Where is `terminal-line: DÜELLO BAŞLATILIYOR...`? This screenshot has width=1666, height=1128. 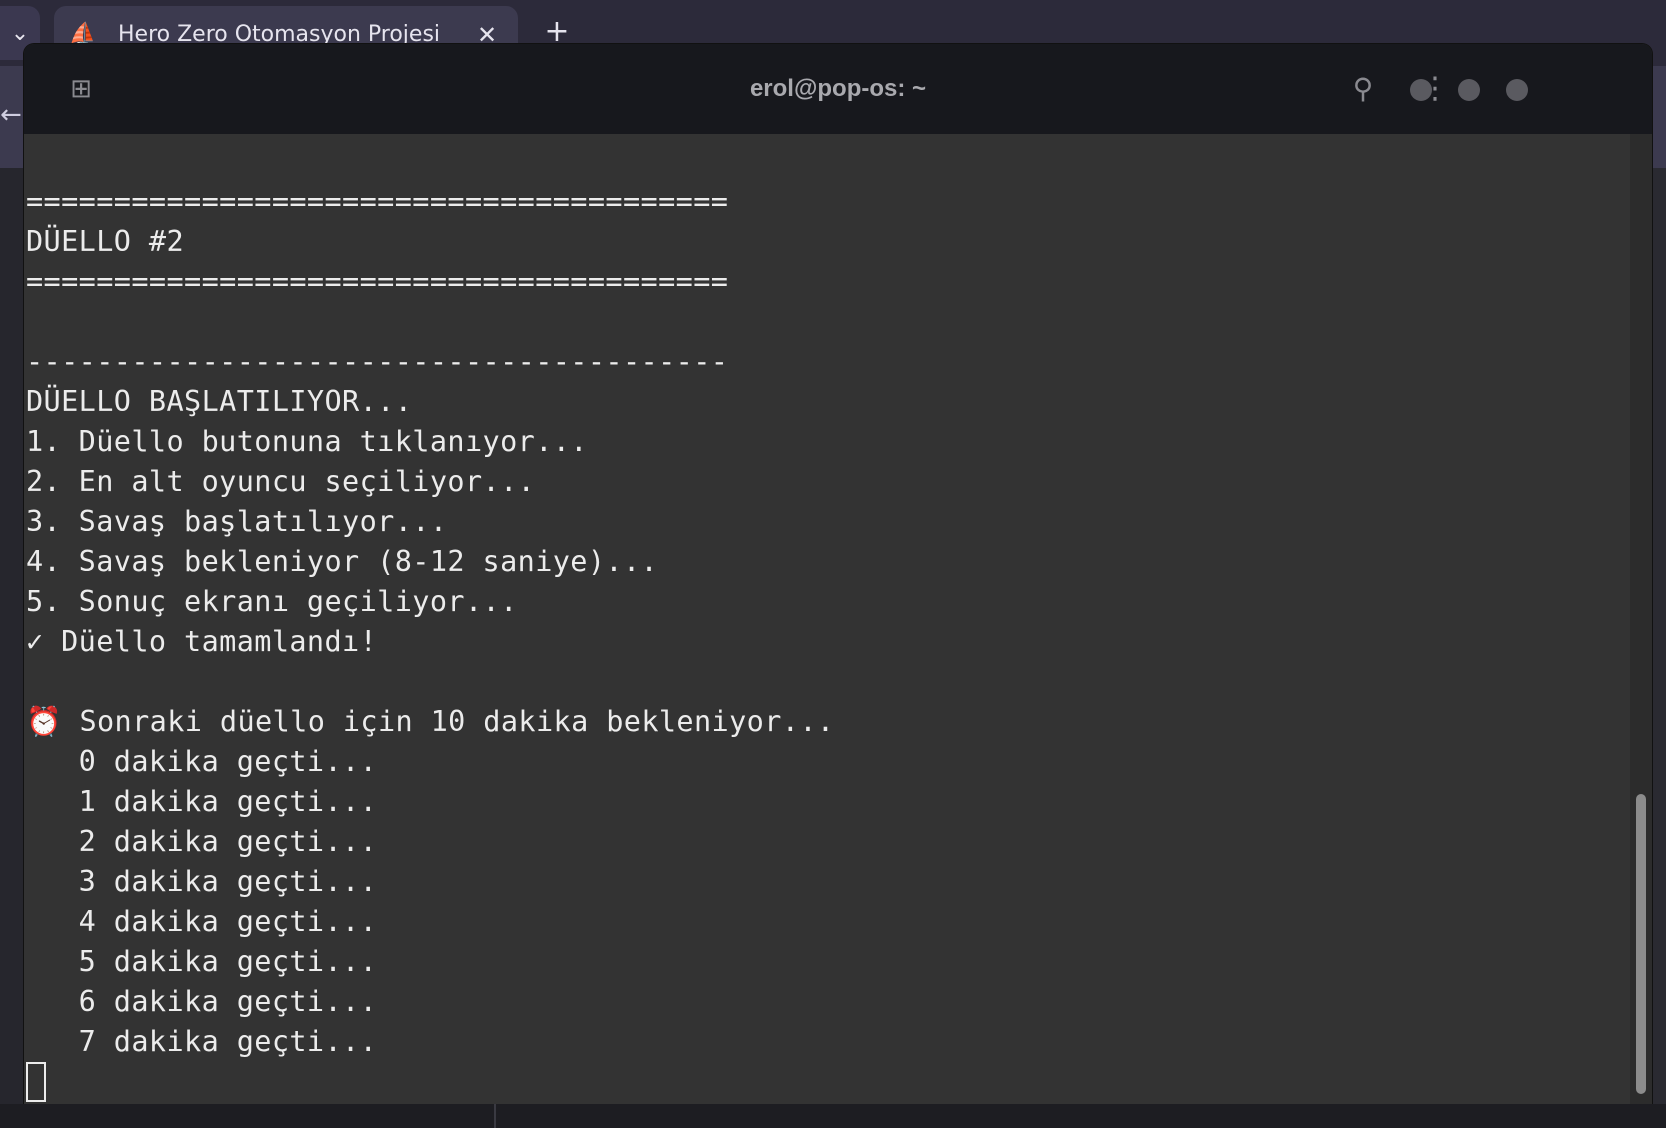
terminal-line: DÜELLO BAŞLATILIYOR... is located at coordinates (219, 401).